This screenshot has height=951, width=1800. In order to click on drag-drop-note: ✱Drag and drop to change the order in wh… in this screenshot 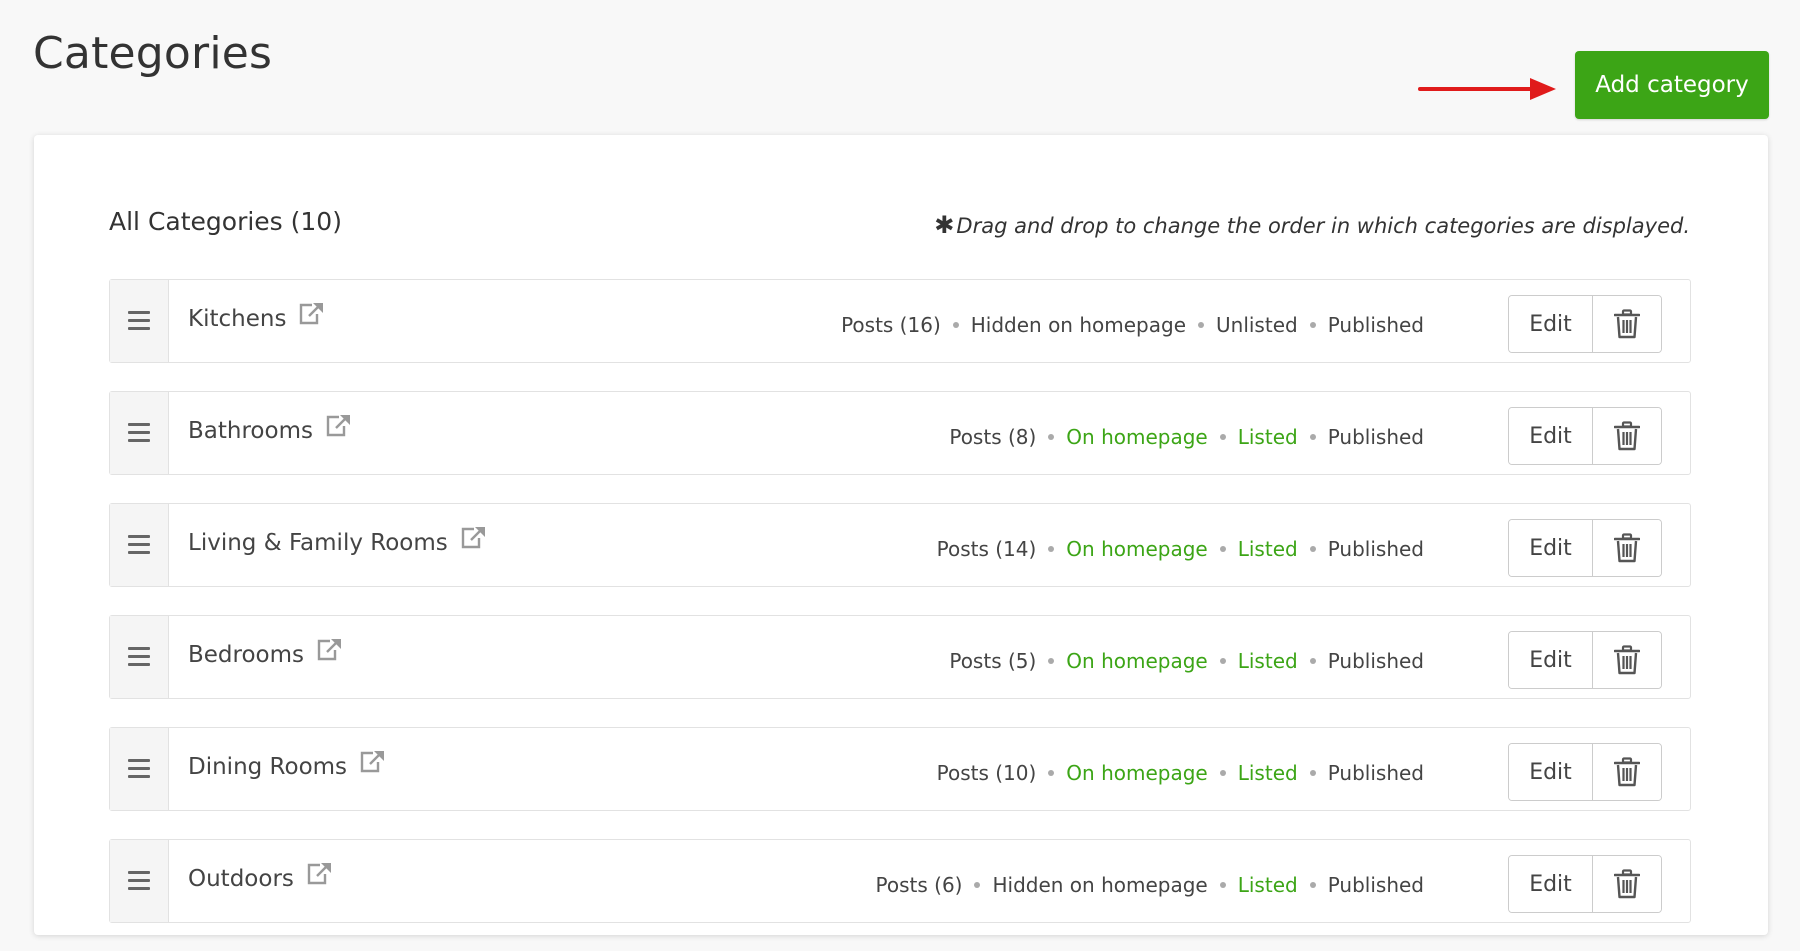, I will do `click(1312, 225)`.